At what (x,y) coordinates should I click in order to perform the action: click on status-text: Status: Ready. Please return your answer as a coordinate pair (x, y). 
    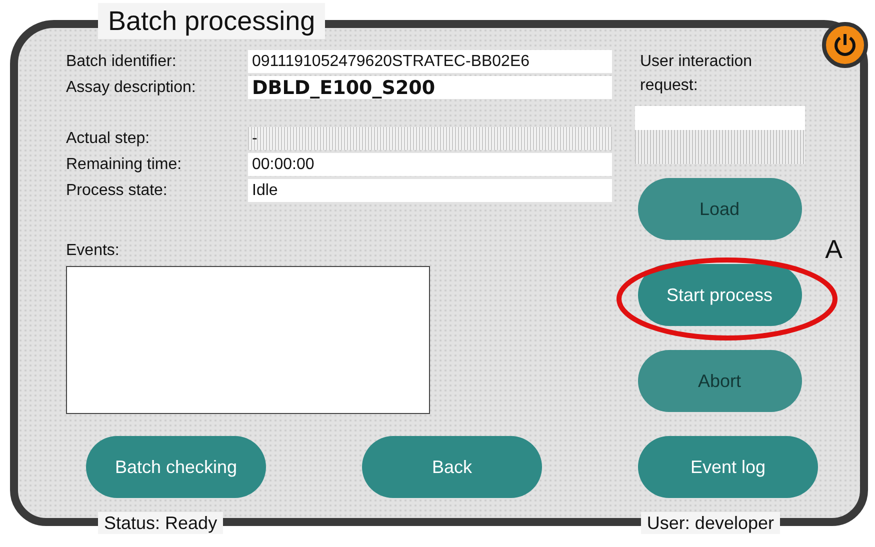
    Looking at the image, I should click on (161, 523).